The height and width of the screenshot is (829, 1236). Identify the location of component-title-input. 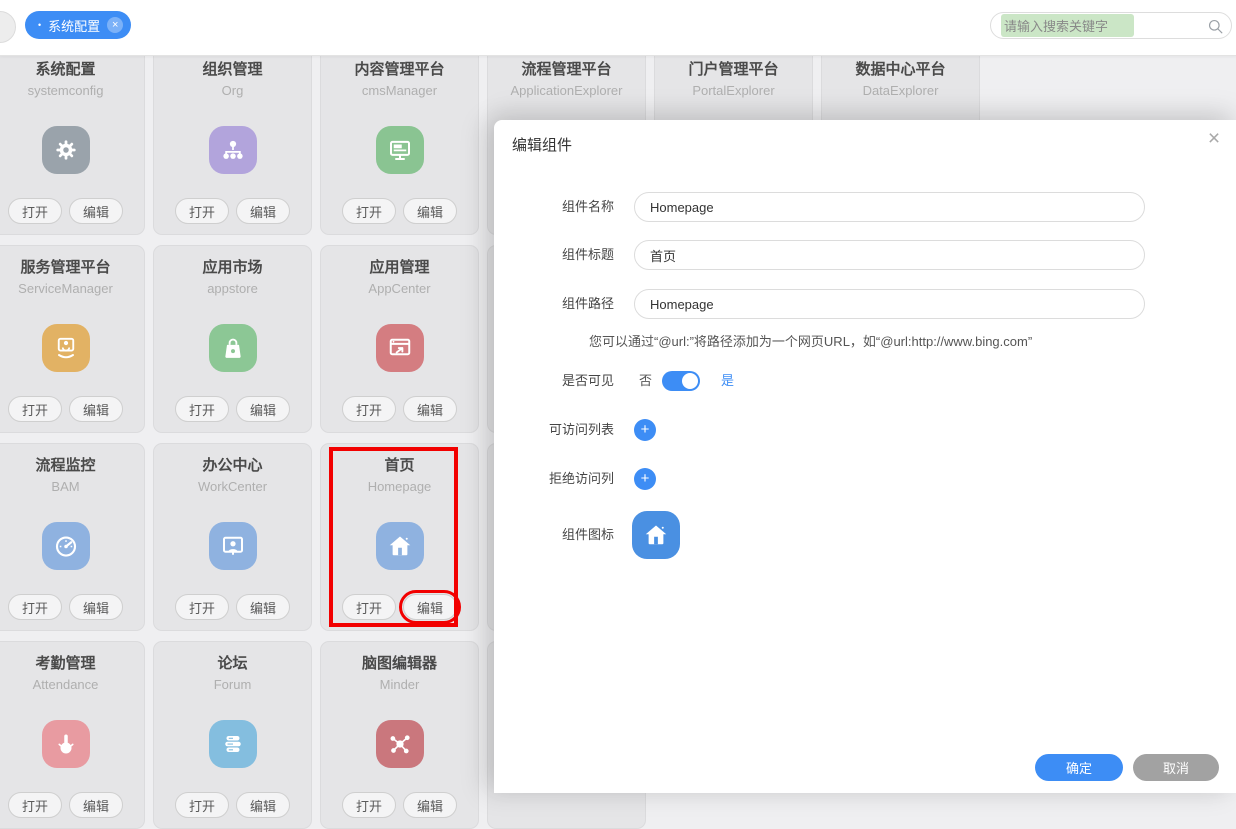
(889, 255).